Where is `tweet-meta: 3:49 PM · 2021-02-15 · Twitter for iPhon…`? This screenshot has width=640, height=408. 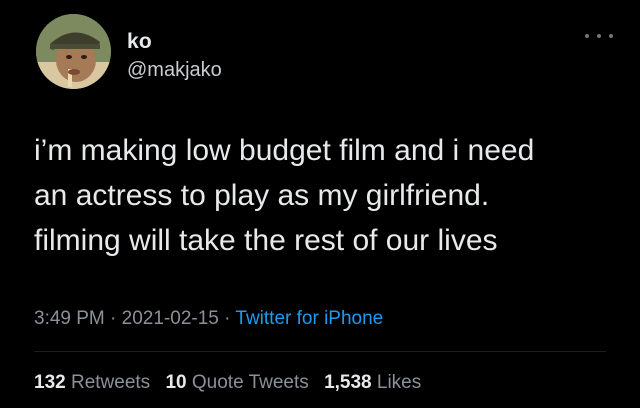
tweet-meta: 3:49 PM · 2021-02-15 · Twitter for iPhon… is located at coordinates (208, 319).